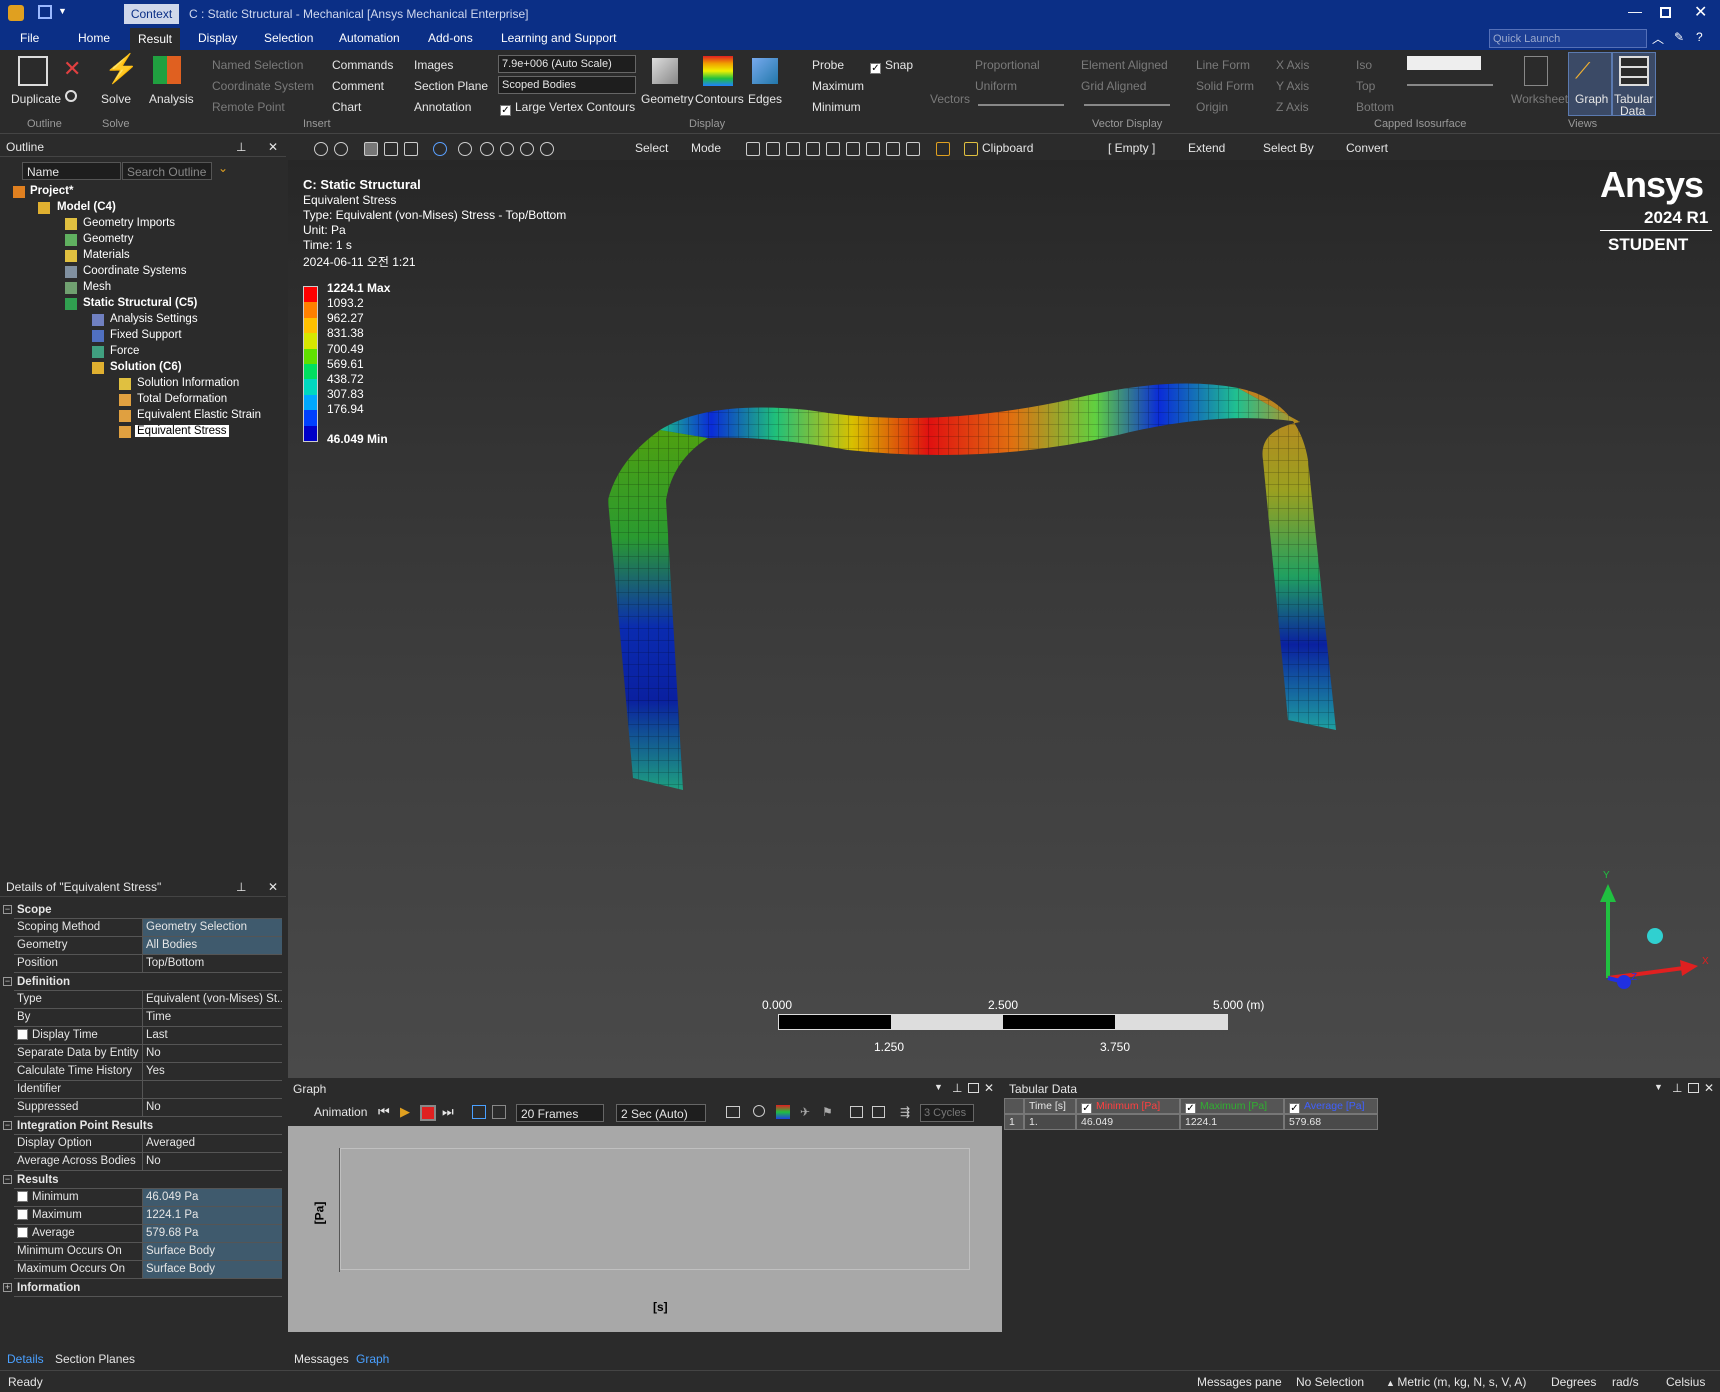 This screenshot has width=1720, height=1392. What do you see at coordinates (72, 69) in the screenshot?
I see `delete-icon: ✕` at bounding box center [72, 69].